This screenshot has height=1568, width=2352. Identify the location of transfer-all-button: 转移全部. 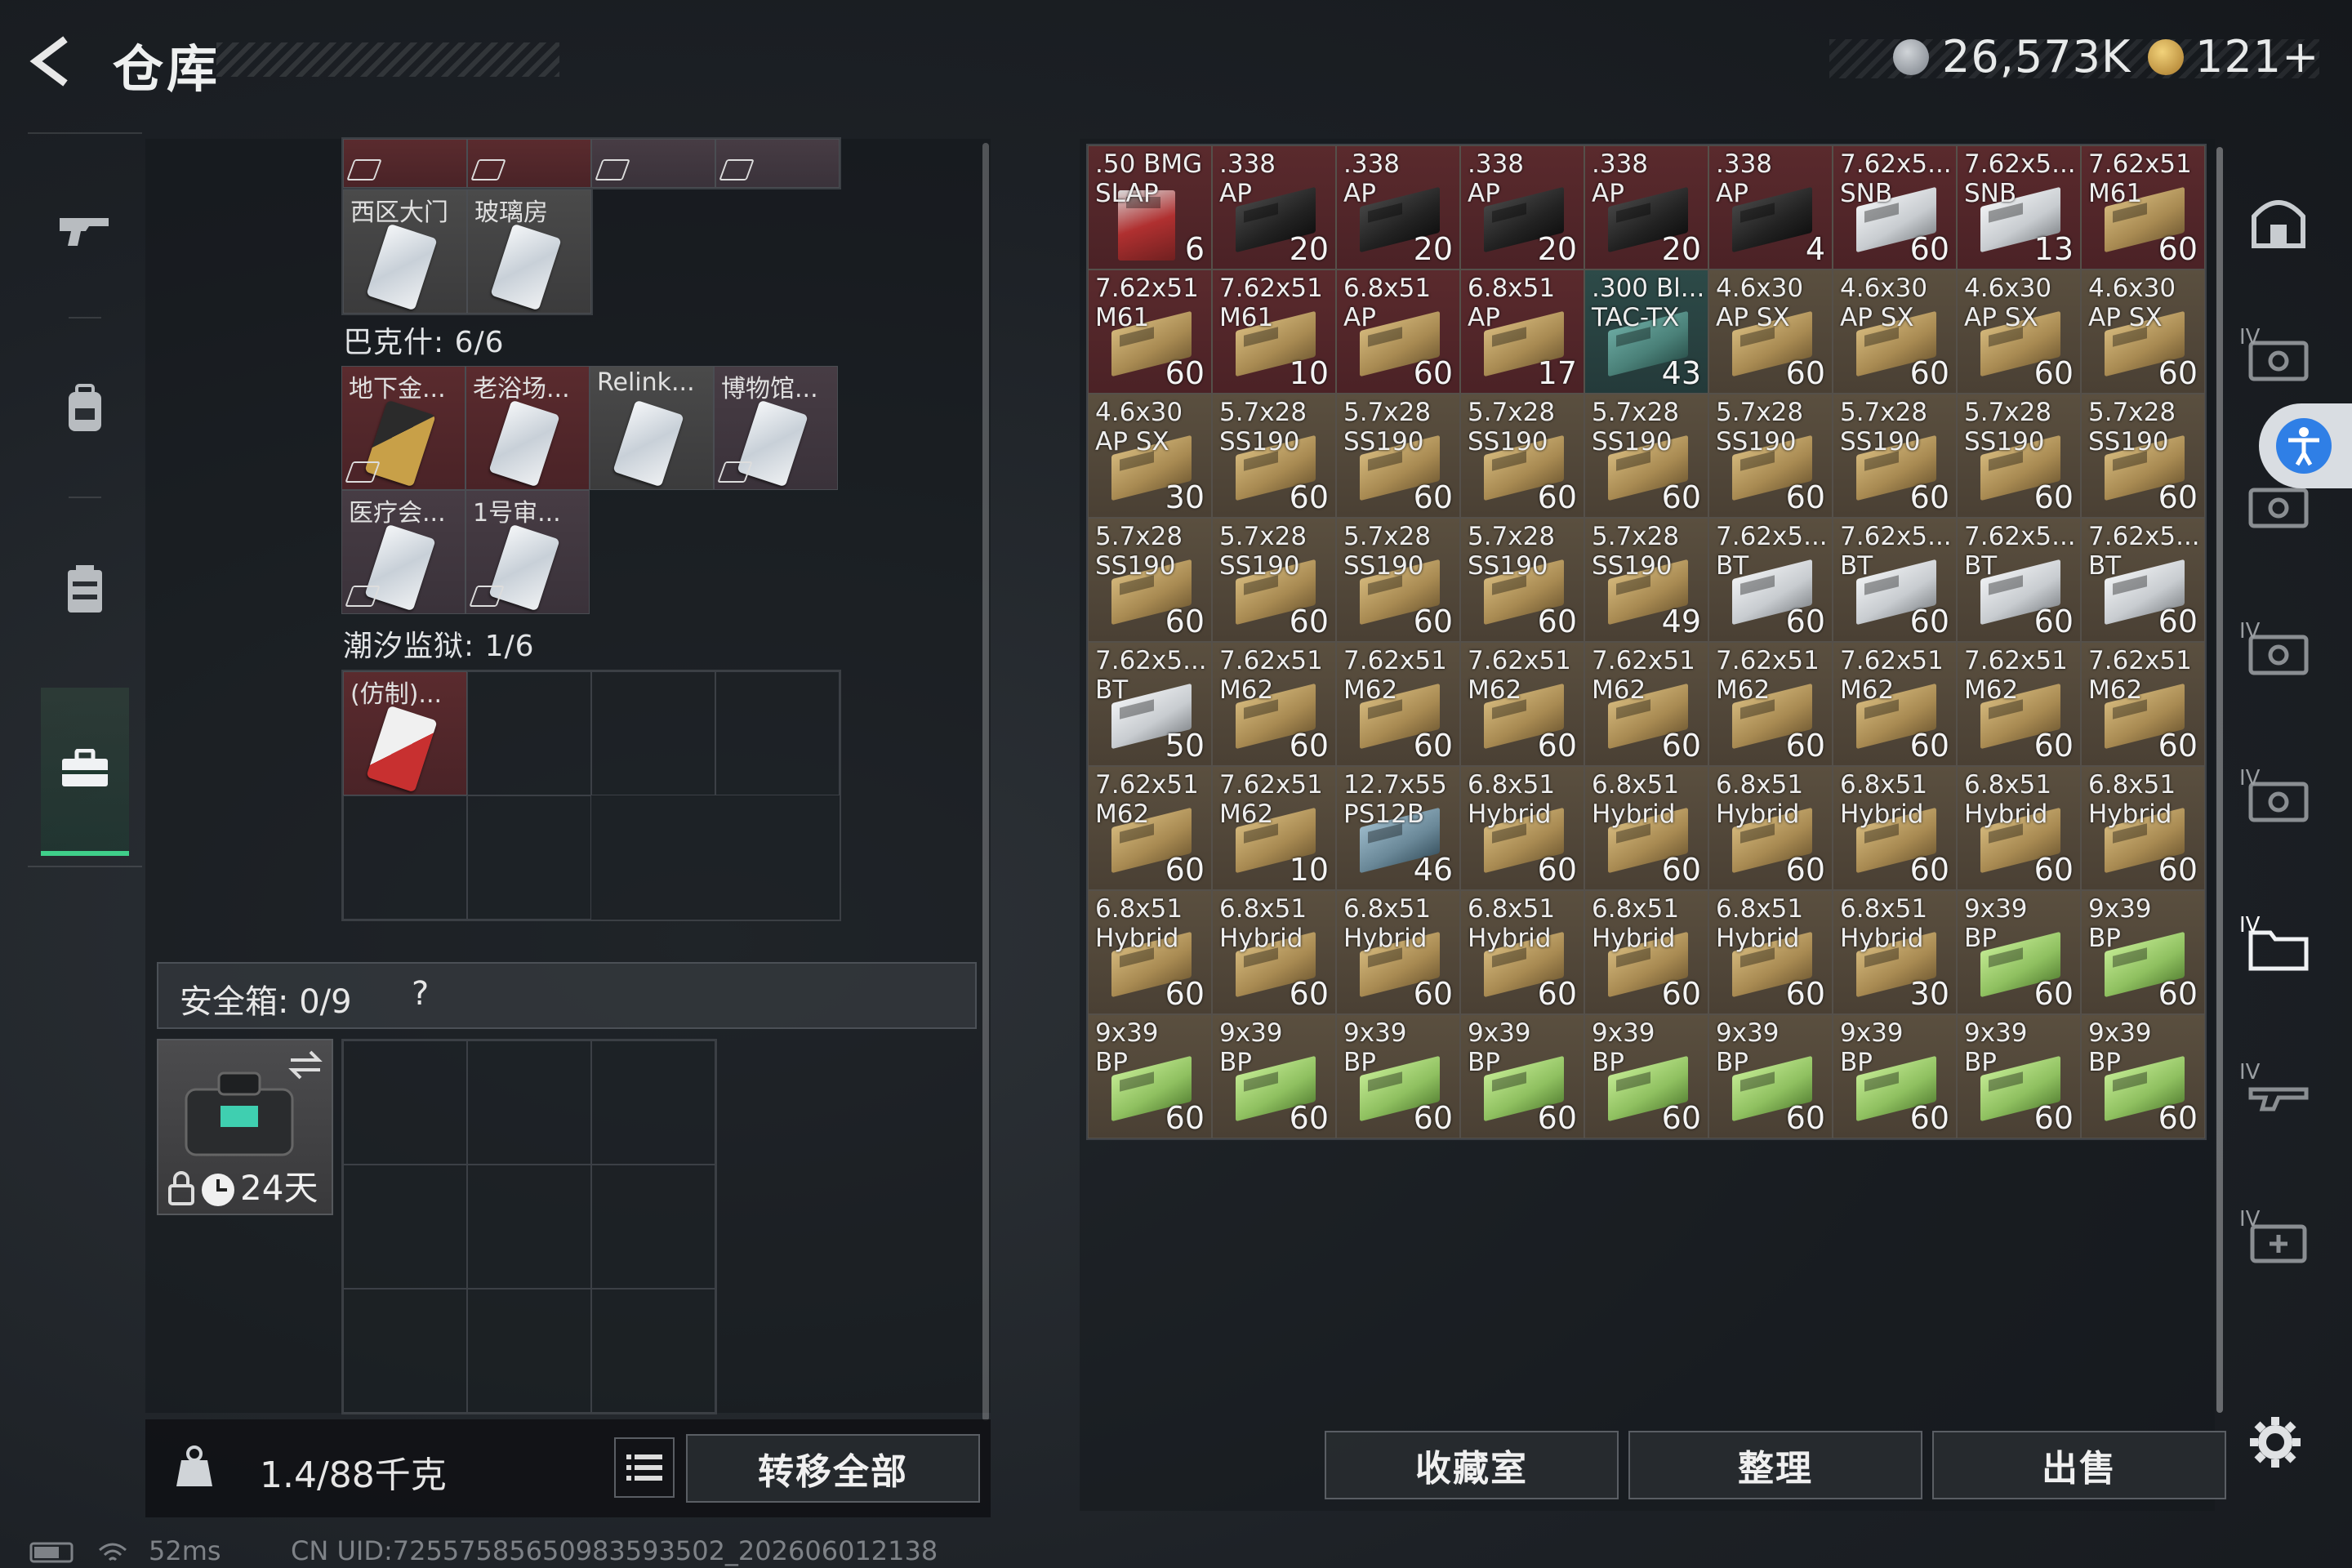
(833, 1468).